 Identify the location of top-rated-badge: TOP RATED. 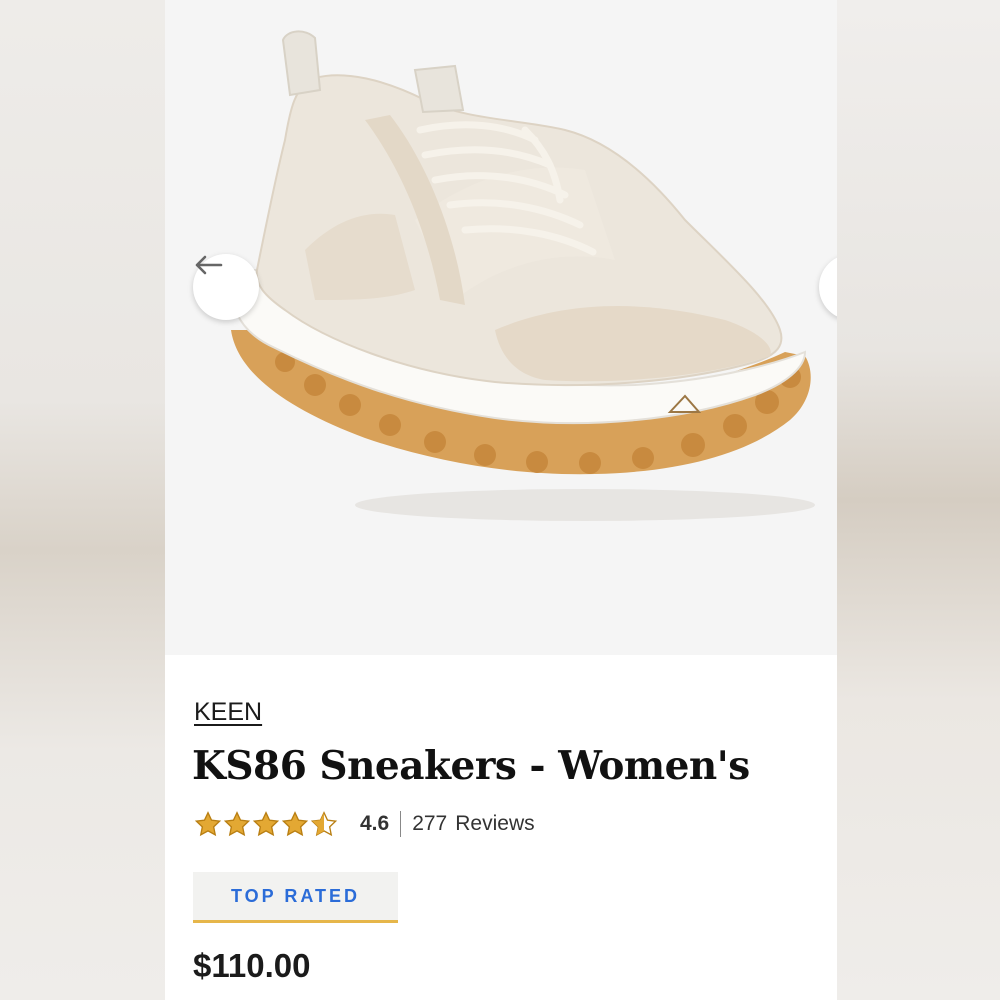
(295, 897).